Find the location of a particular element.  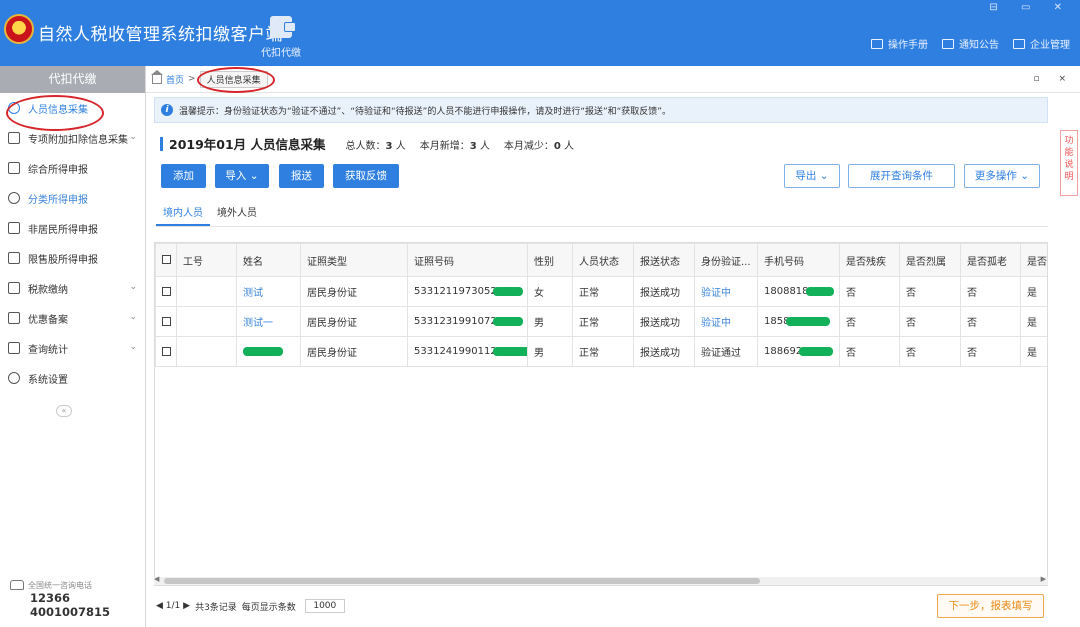

notice-link: 通知公告 is located at coordinates (970, 43).